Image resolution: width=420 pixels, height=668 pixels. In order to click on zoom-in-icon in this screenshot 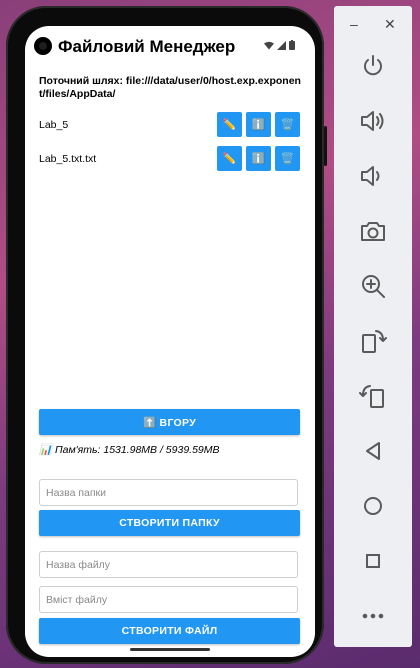, I will do `click(373, 286)`.